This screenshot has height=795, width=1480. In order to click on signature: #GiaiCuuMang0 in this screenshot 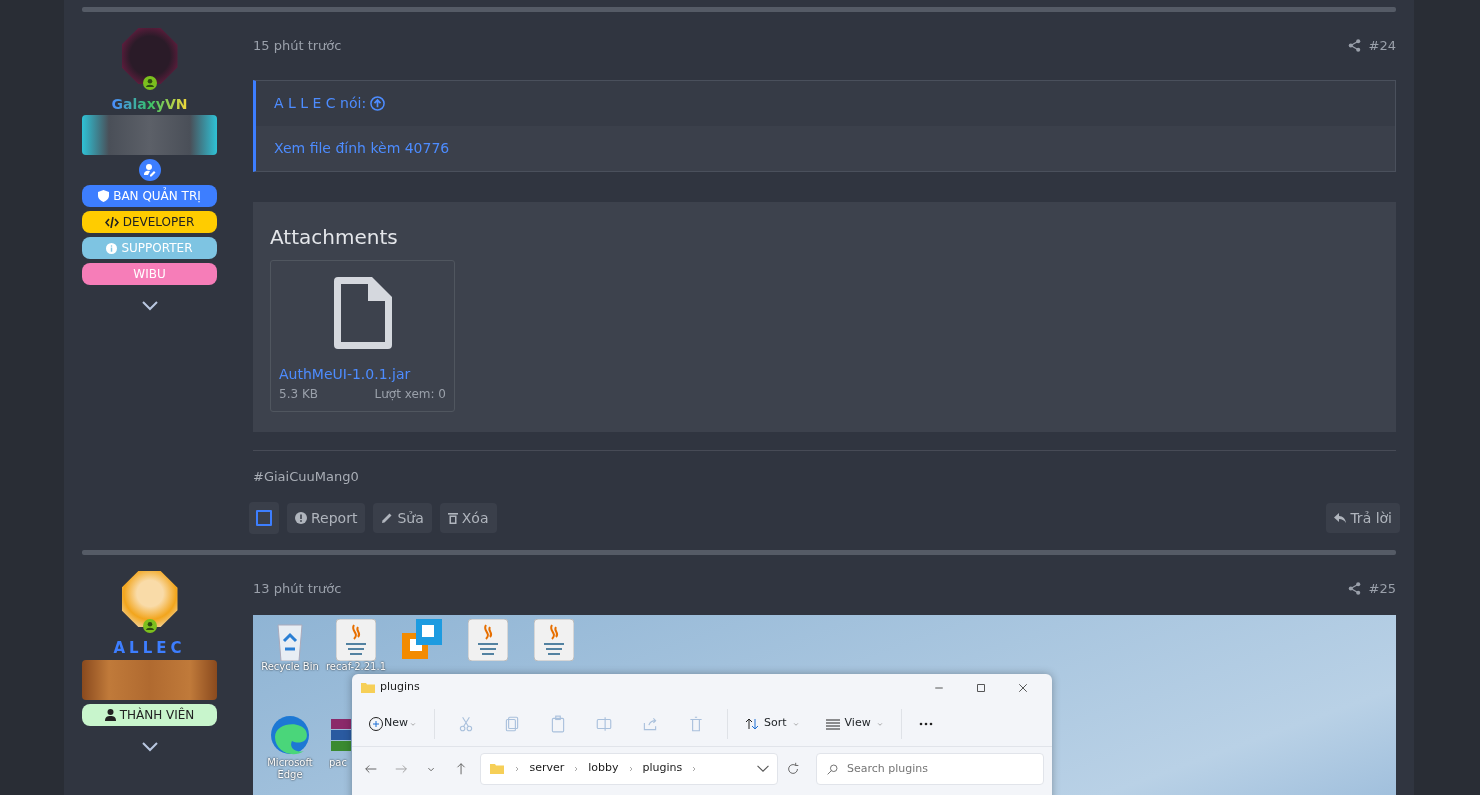, I will do `click(306, 476)`.